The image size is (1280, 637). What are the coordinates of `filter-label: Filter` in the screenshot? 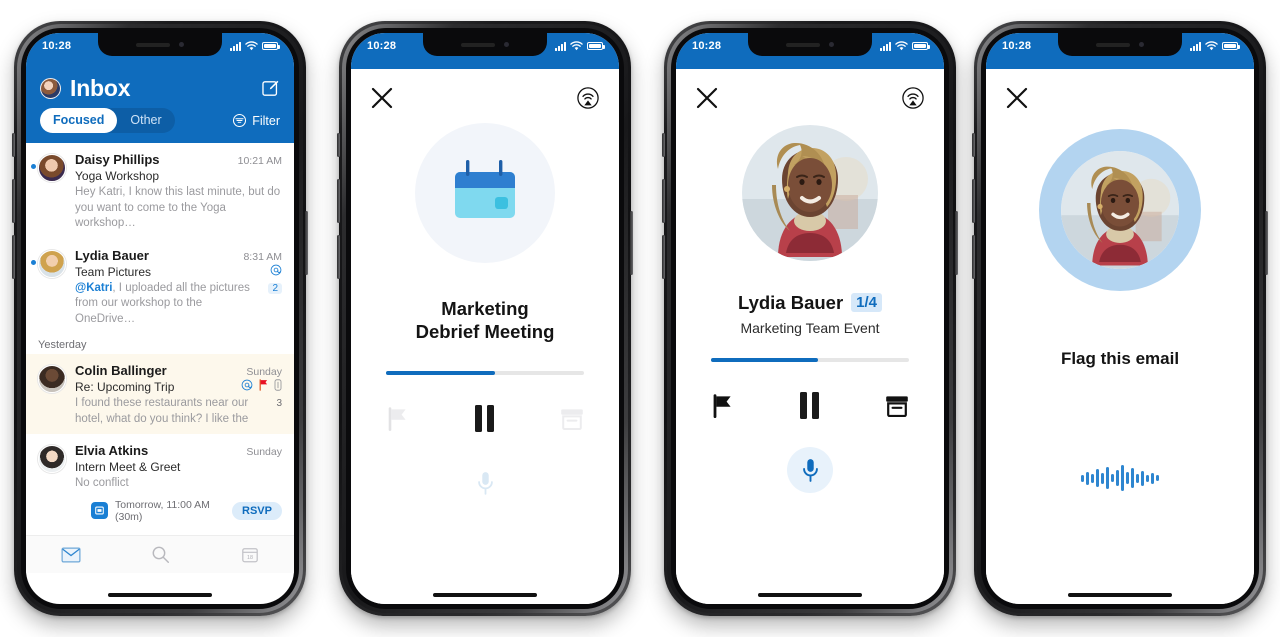 It's located at (266, 120).